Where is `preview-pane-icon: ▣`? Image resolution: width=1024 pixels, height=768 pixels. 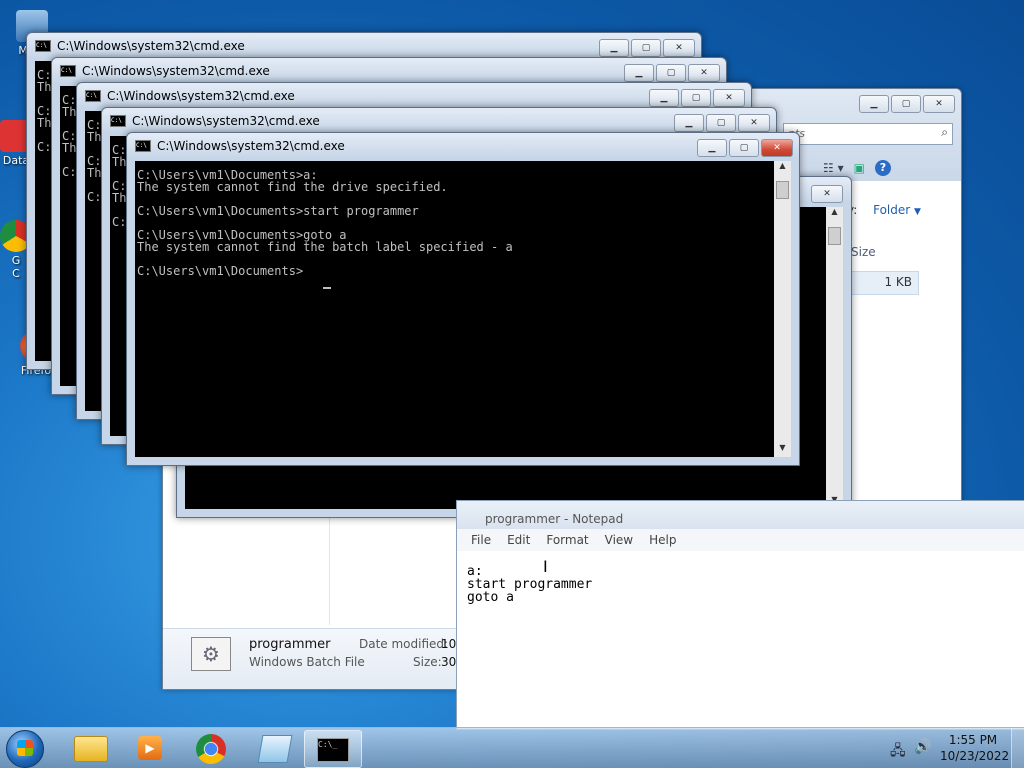 preview-pane-icon: ▣ is located at coordinates (859, 168).